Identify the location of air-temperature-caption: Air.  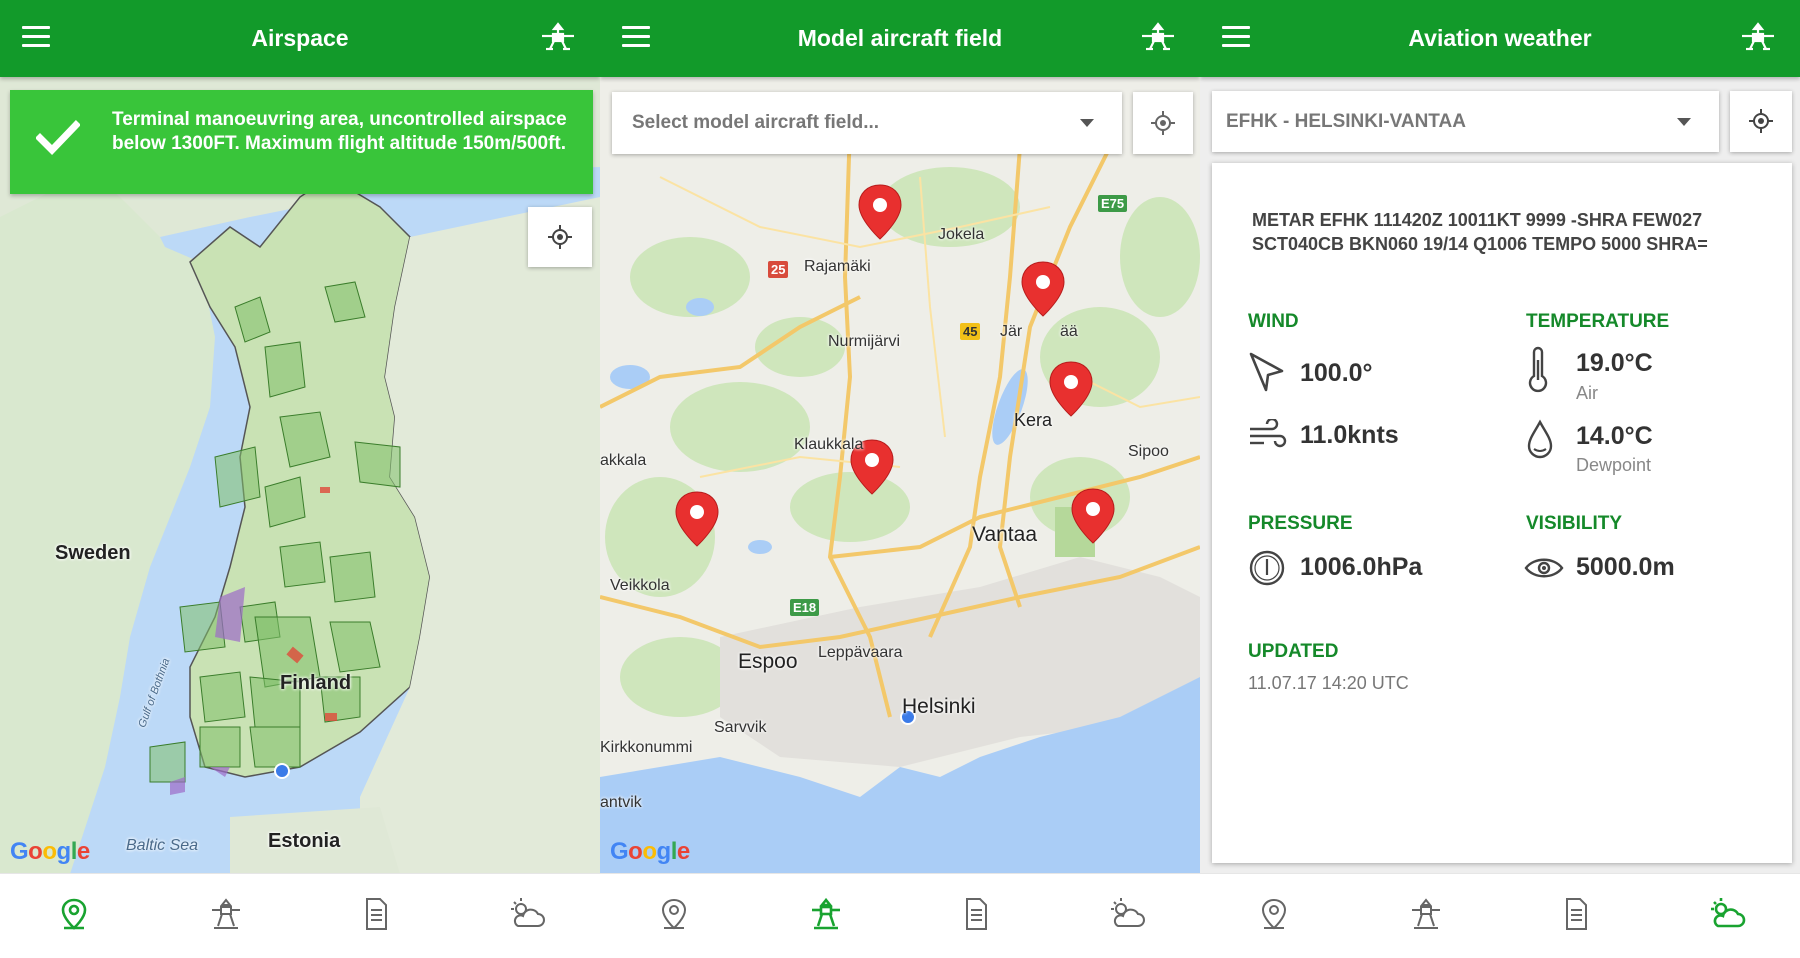
(1587, 393).